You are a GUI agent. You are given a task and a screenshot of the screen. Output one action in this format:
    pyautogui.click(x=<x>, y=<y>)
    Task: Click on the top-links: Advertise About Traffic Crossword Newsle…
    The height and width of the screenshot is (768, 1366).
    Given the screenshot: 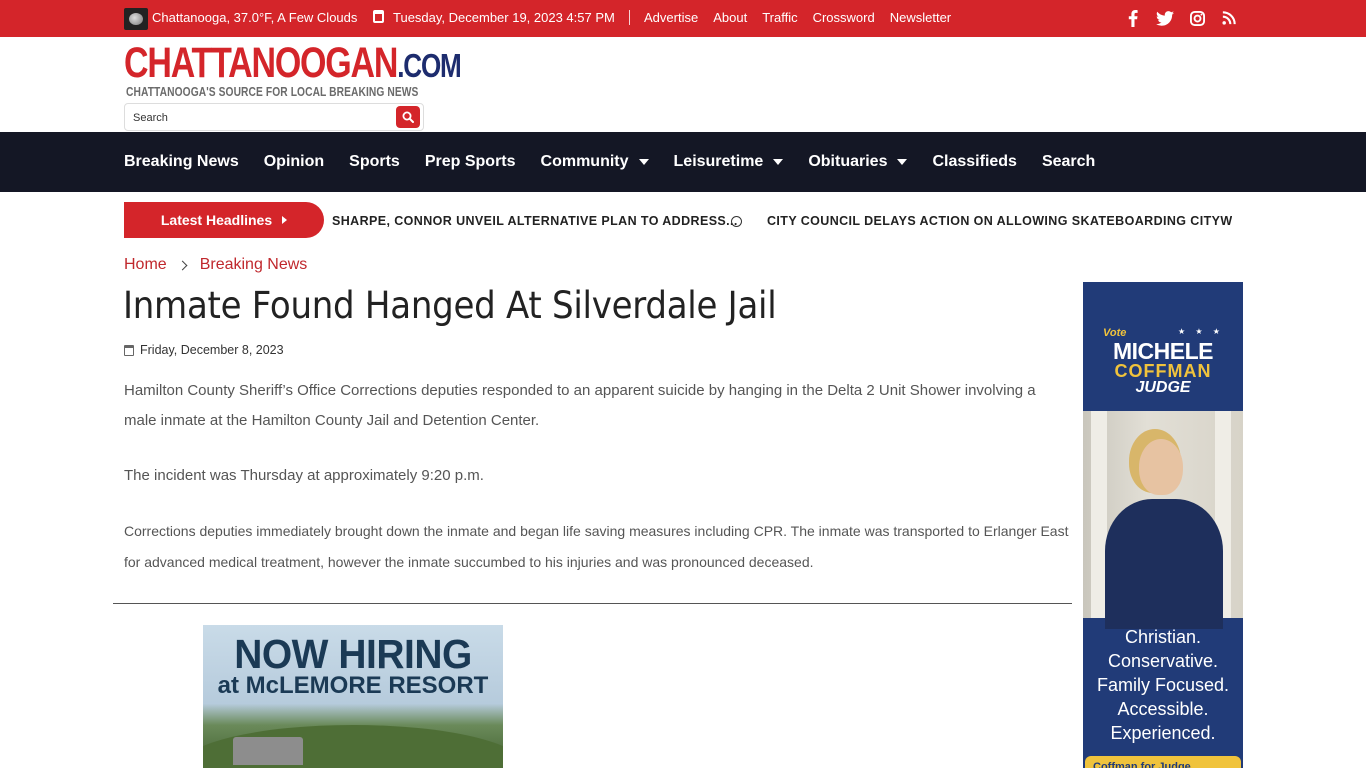 What is the action you would take?
    pyautogui.click(x=797, y=17)
    